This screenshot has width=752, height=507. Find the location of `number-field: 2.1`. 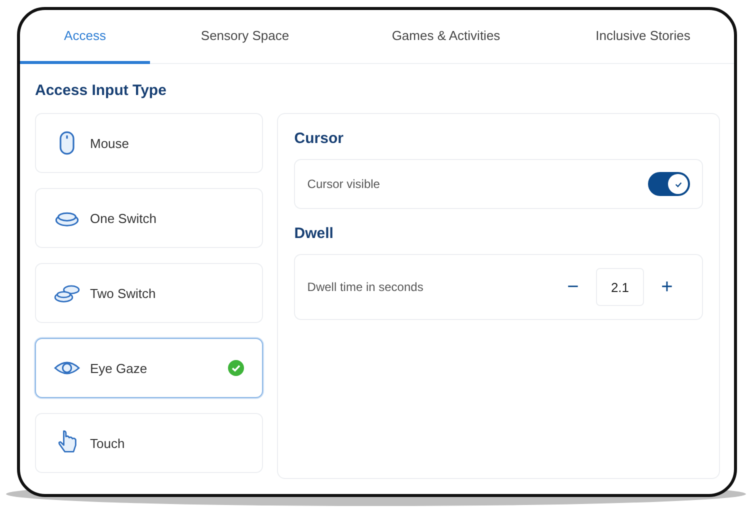

number-field: 2.1 is located at coordinates (620, 287).